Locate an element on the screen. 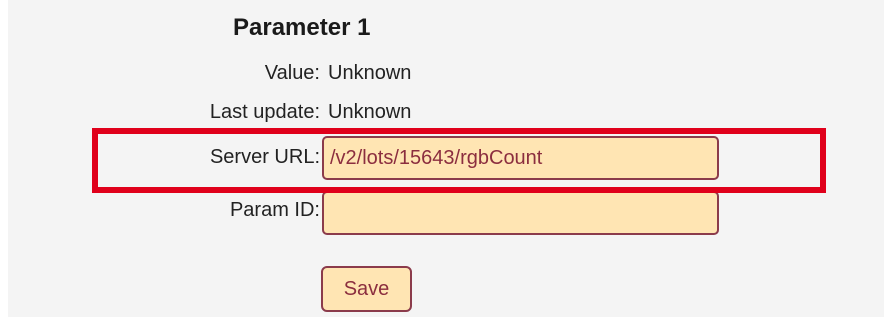  save-button: Save is located at coordinates (366, 289).